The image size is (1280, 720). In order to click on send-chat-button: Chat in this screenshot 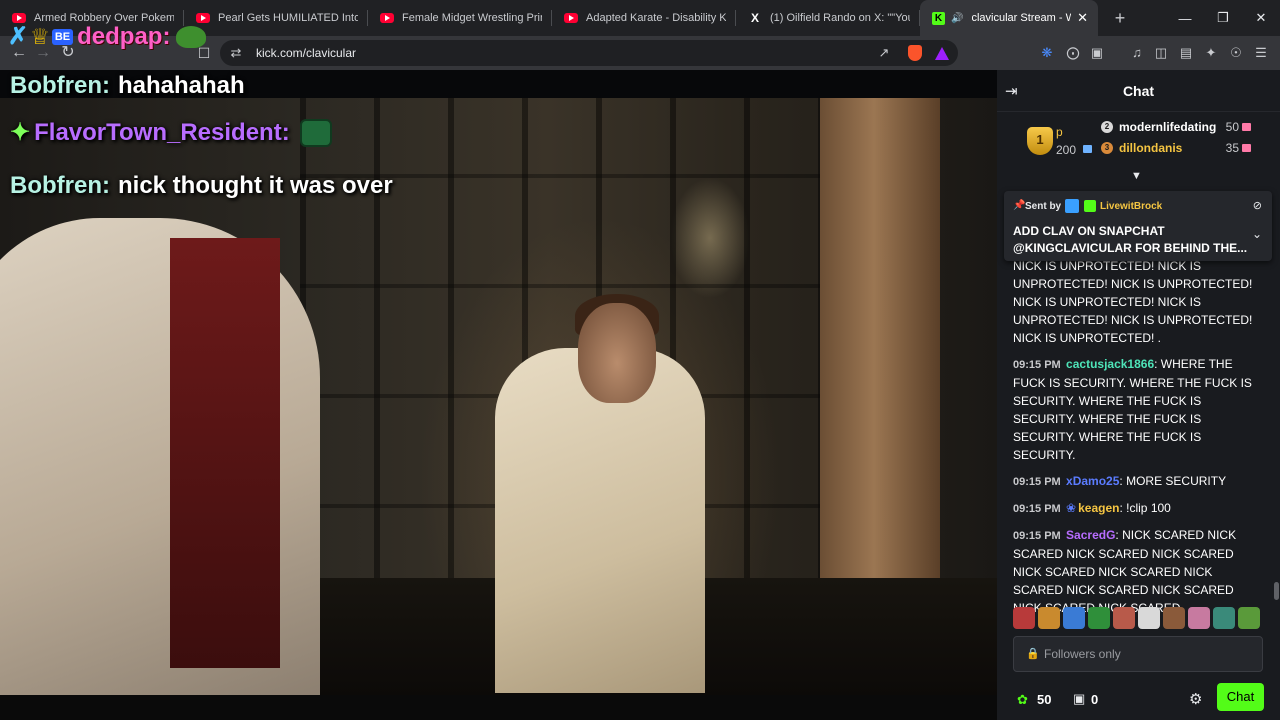, I will do `click(1240, 697)`.